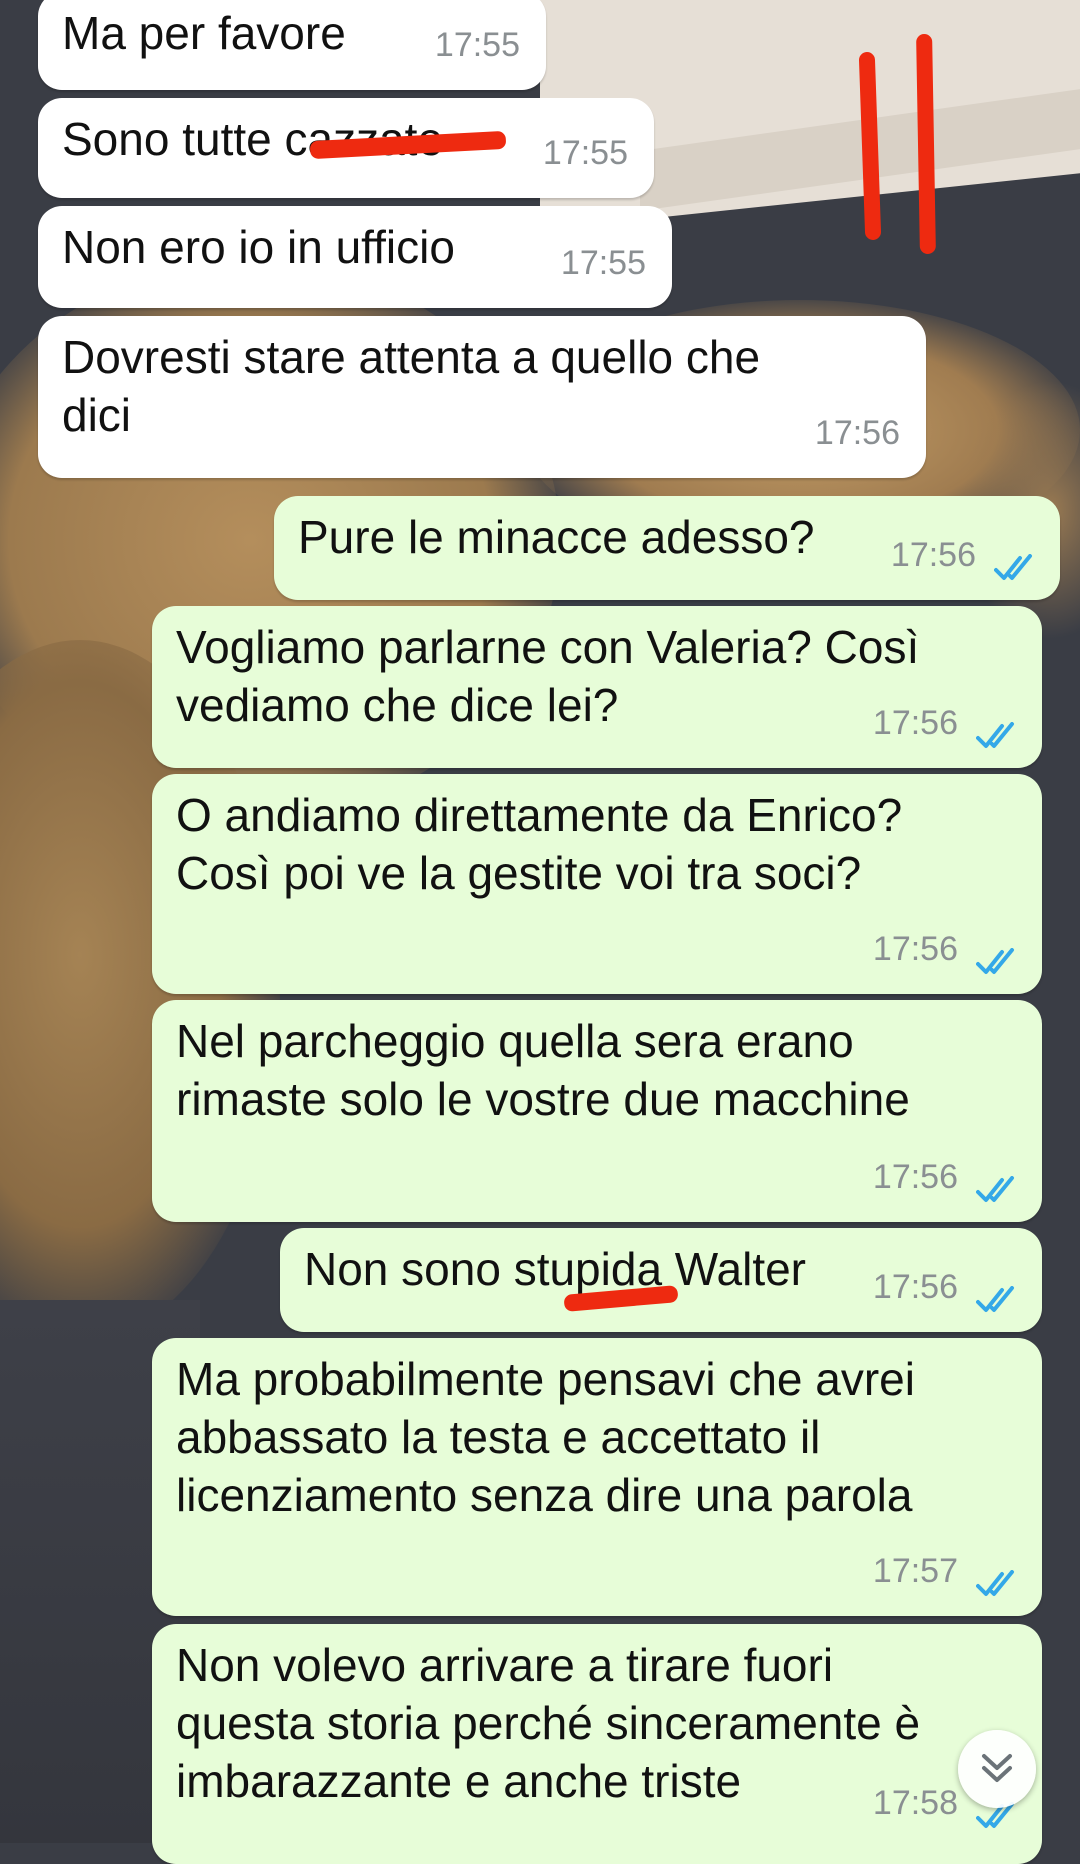 This screenshot has height=1864, width=1080. What do you see at coordinates (915, 1571) in the screenshot?
I see `message-time: 17:57` at bounding box center [915, 1571].